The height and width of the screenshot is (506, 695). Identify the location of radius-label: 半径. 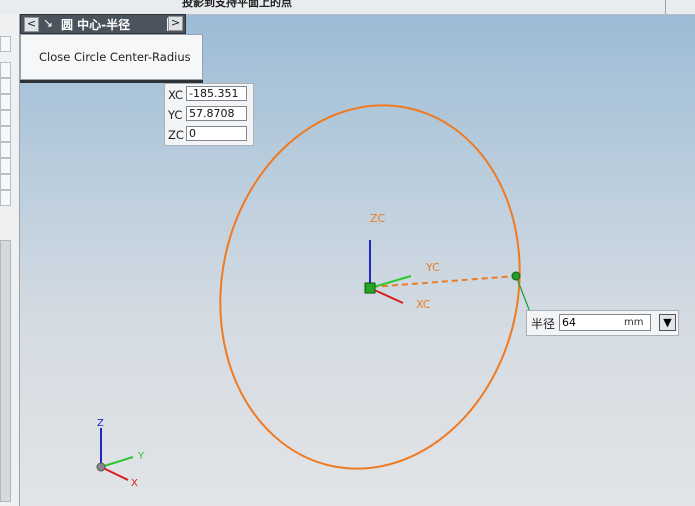
(543, 324).